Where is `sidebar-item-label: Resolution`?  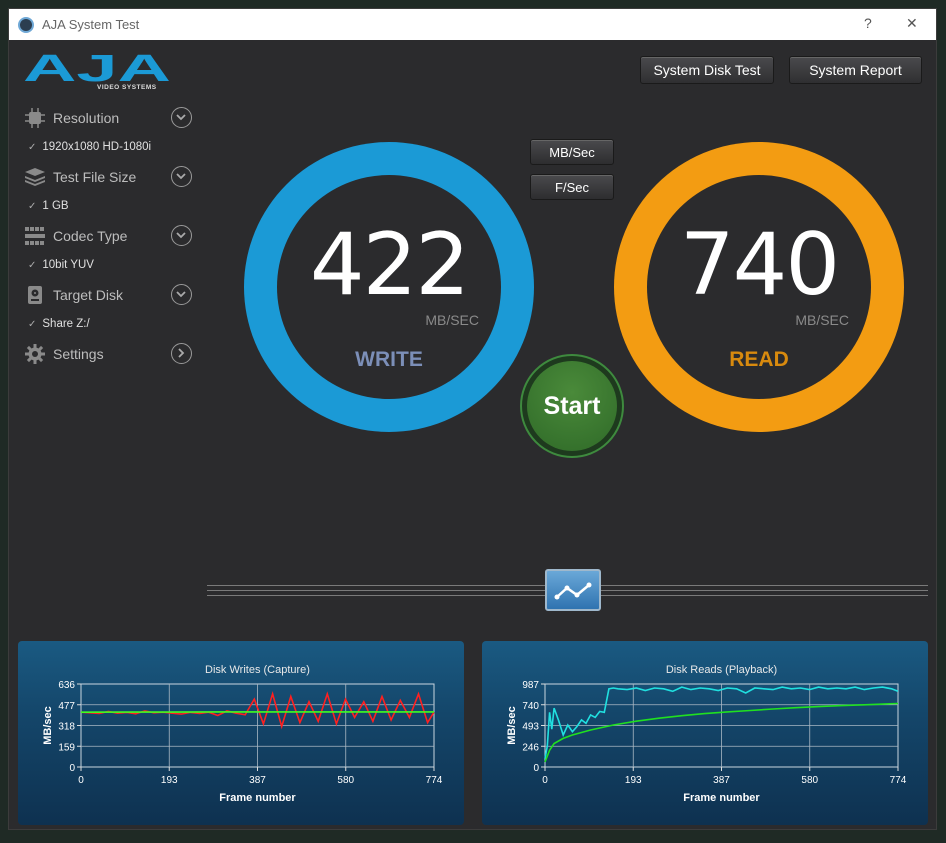
sidebar-item-label: Resolution is located at coordinates (86, 118).